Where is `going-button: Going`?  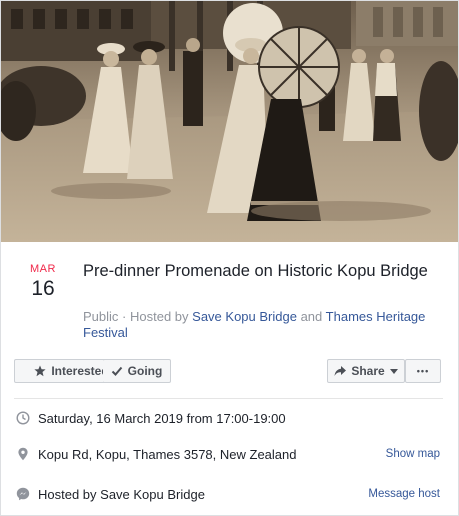 going-button: Going is located at coordinates (137, 371).